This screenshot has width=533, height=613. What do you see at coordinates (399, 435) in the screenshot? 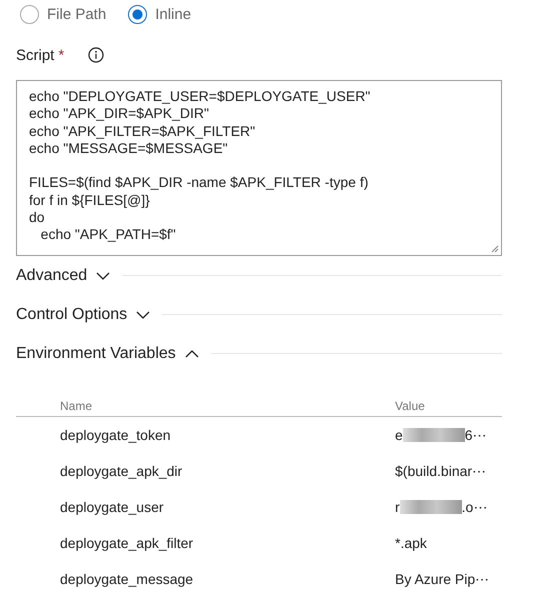
I see `table-cell: e` at bounding box center [399, 435].